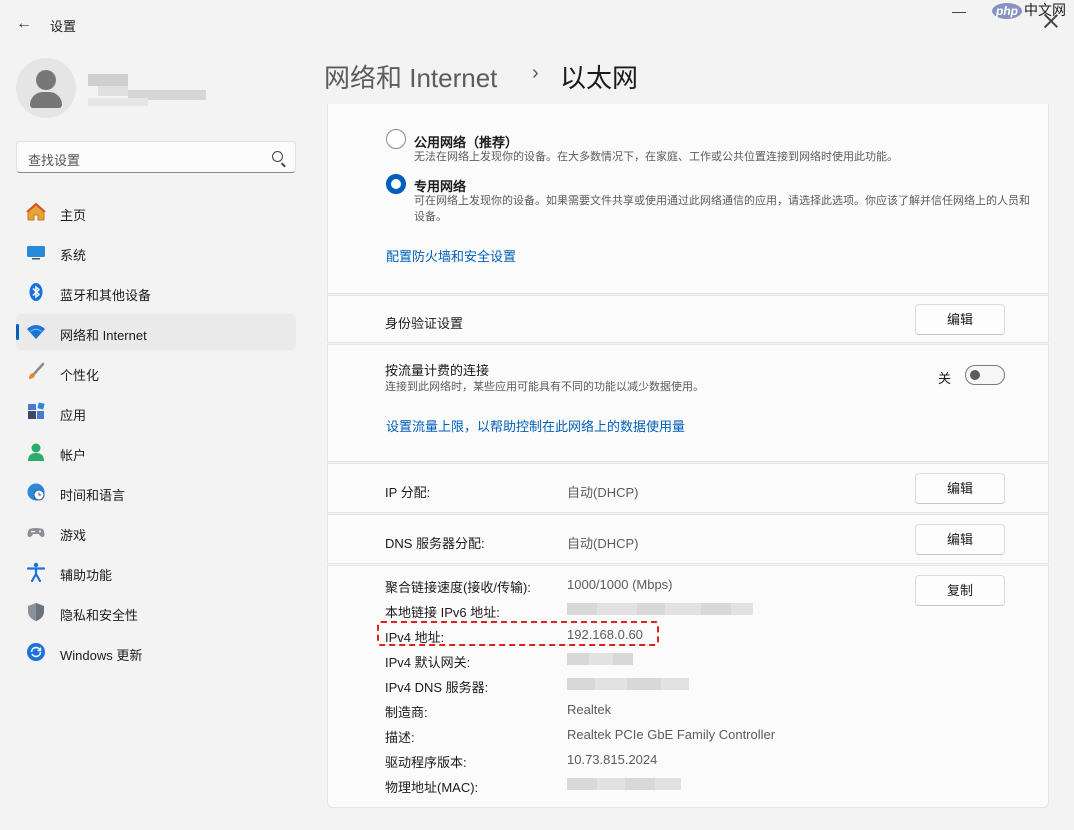  What do you see at coordinates (688, 539) in the screenshot?
I see `dns-assignment-row: DNS 服务器分配: 自动(DHCP) 编辑` at bounding box center [688, 539].